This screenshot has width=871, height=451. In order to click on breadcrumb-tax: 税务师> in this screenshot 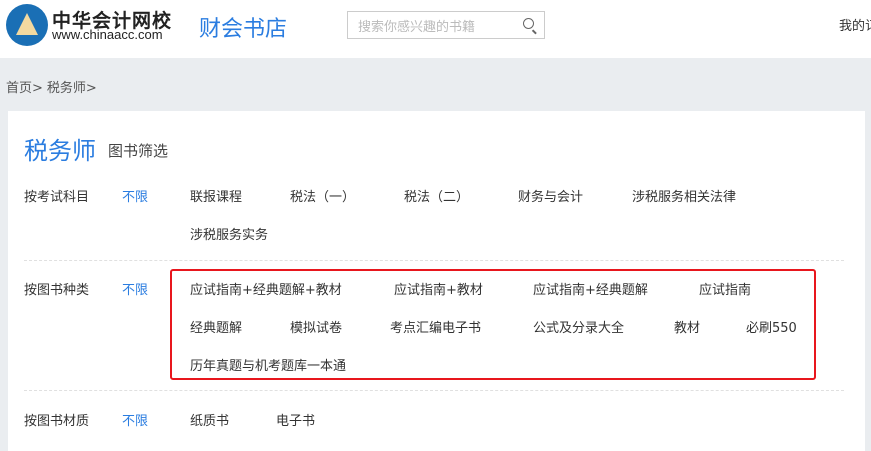, I will do `click(72, 88)`.